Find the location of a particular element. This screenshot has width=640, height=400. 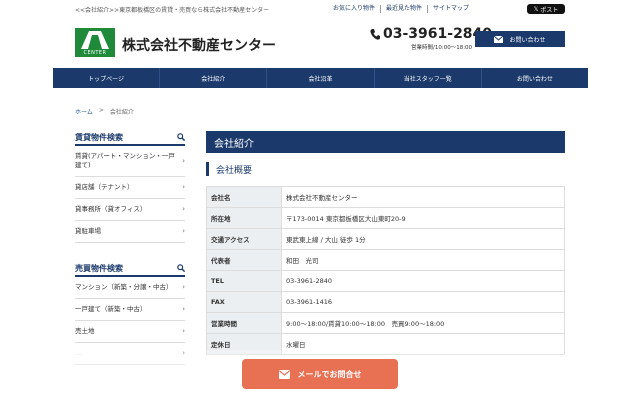

x-logo-icon: 𝕏 is located at coordinates (536, 9).